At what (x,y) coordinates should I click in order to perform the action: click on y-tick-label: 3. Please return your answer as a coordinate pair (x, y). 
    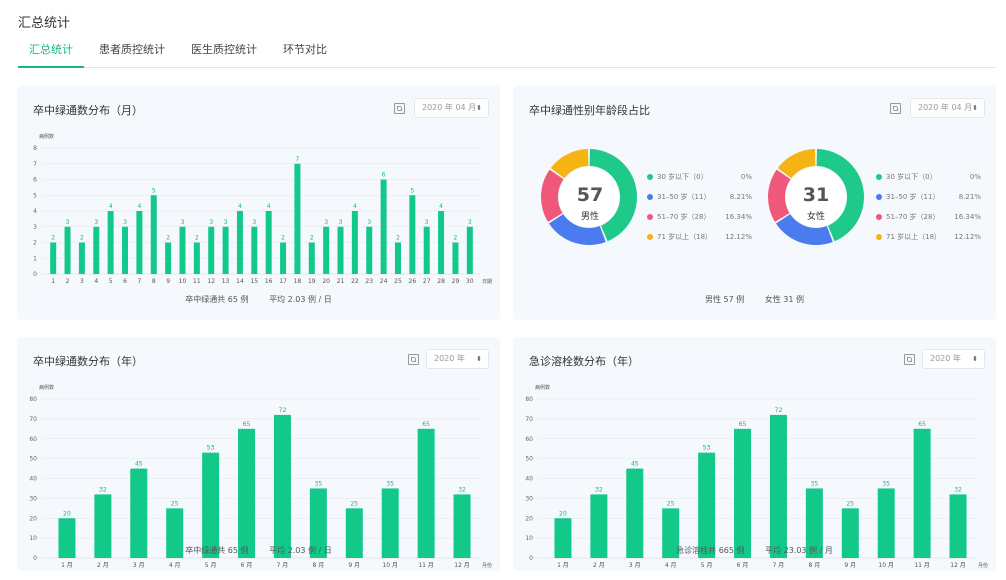
    Looking at the image, I should click on (35, 227).